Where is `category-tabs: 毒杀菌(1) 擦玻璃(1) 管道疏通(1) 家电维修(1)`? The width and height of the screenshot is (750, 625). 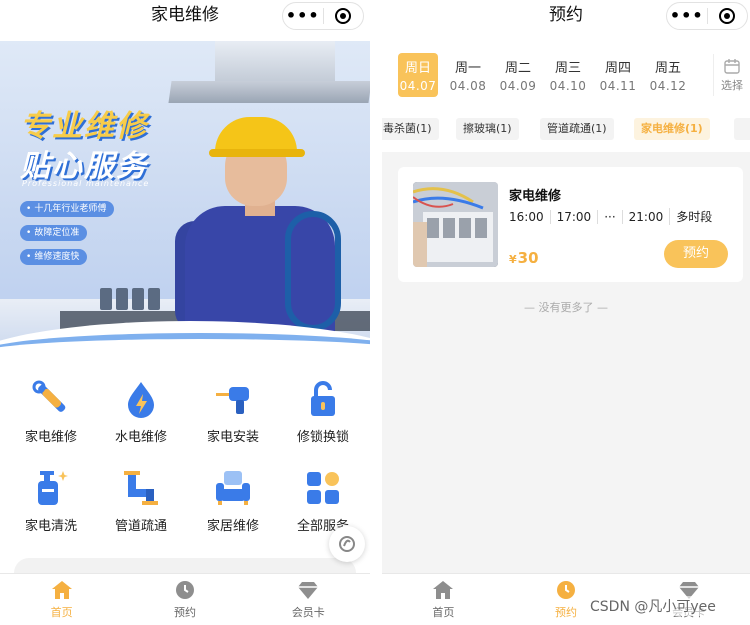
category-tabs: 毒杀菌(1) 擦玻璃(1) 管道疏通(1) 家电维修(1) is located at coordinates (566, 130).